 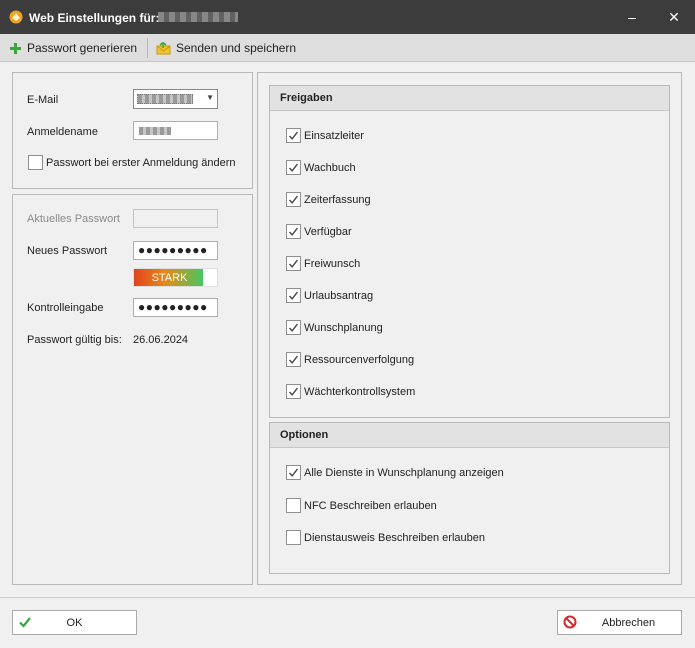 What do you see at coordinates (15, 48) in the screenshot?
I see `plus-icon` at bounding box center [15, 48].